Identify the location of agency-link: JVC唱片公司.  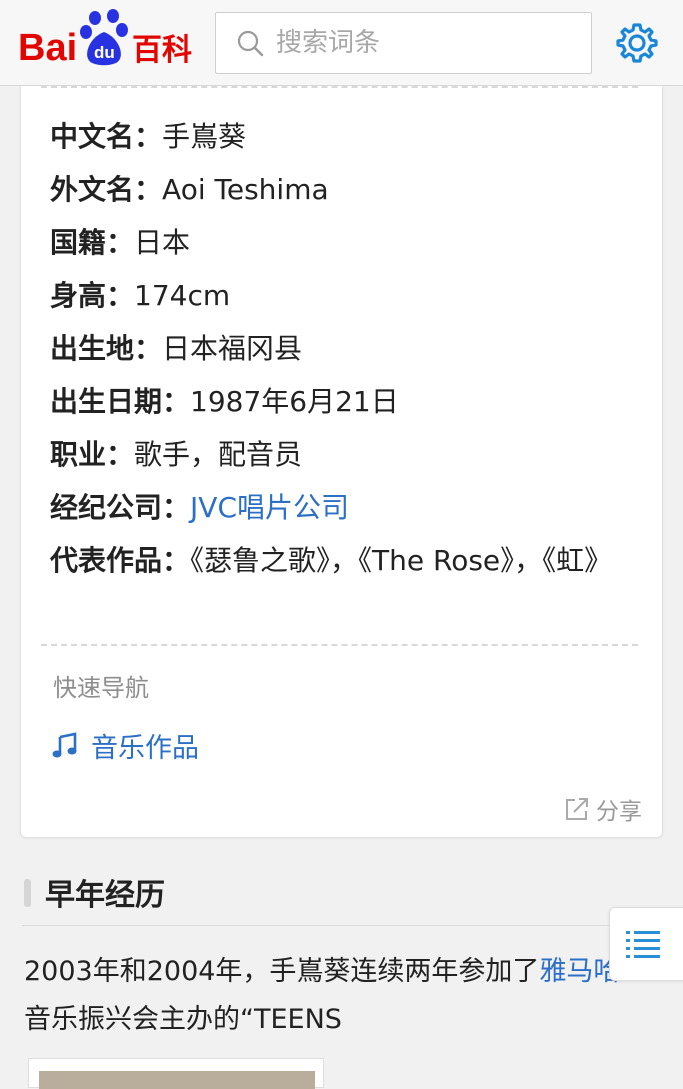
(269, 507).